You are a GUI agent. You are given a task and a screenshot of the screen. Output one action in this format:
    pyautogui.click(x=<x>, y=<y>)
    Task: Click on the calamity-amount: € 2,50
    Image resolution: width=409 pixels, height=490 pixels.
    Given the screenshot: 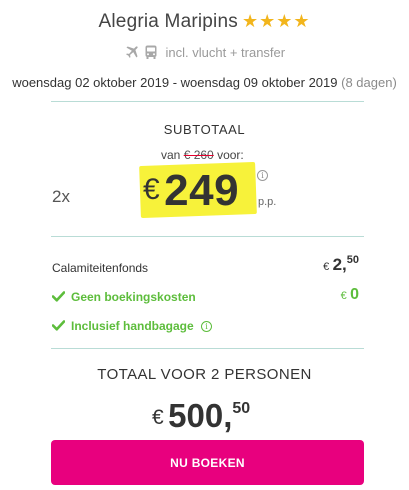 What is the action you would take?
    pyautogui.click(x=341, y=264)
    